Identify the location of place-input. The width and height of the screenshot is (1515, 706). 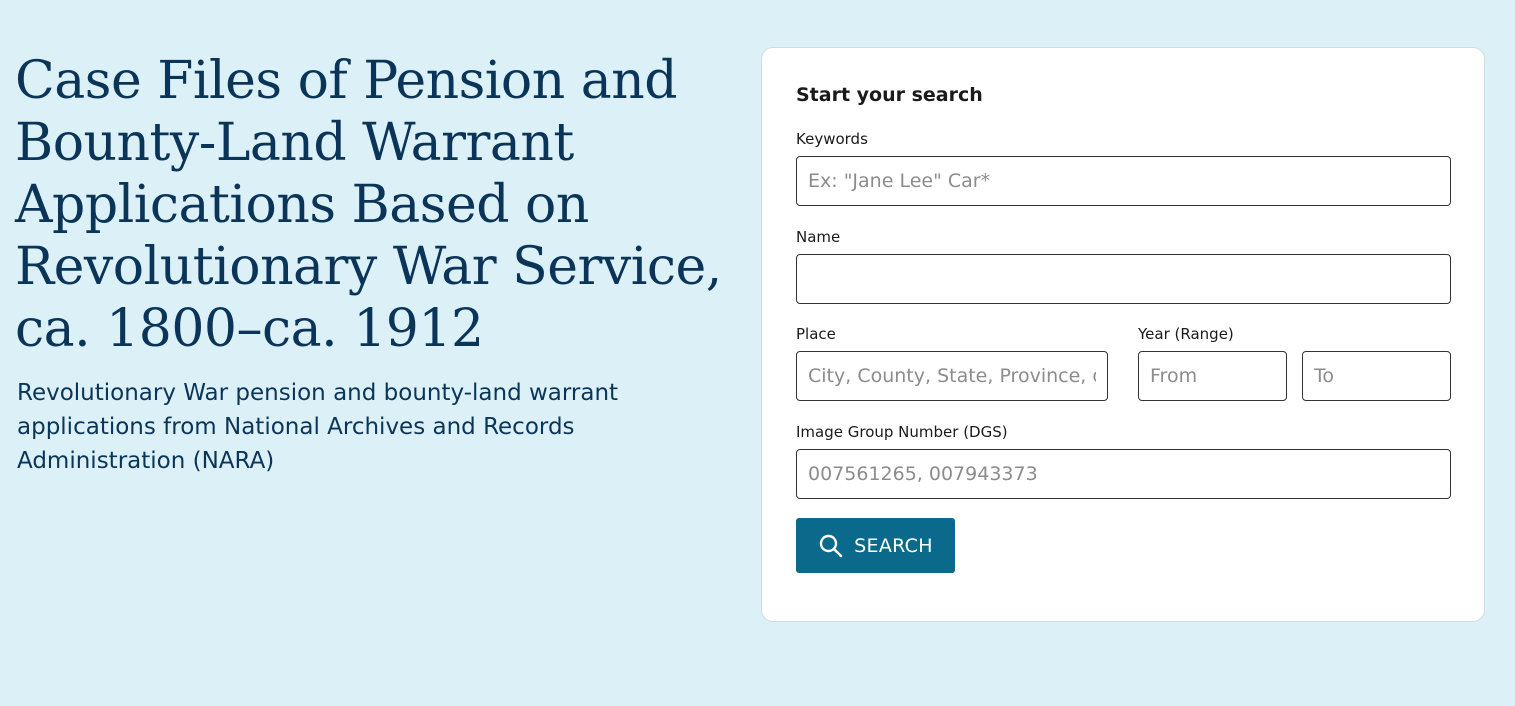
(952, 376).